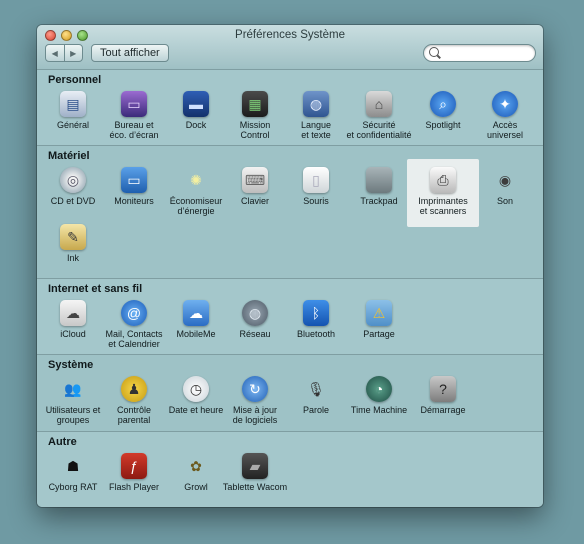 This screenshot has width=584, height=544. Describe the element at coordinates (73, 53) in the screenshot. I see `forward-button: ▶` at that location.